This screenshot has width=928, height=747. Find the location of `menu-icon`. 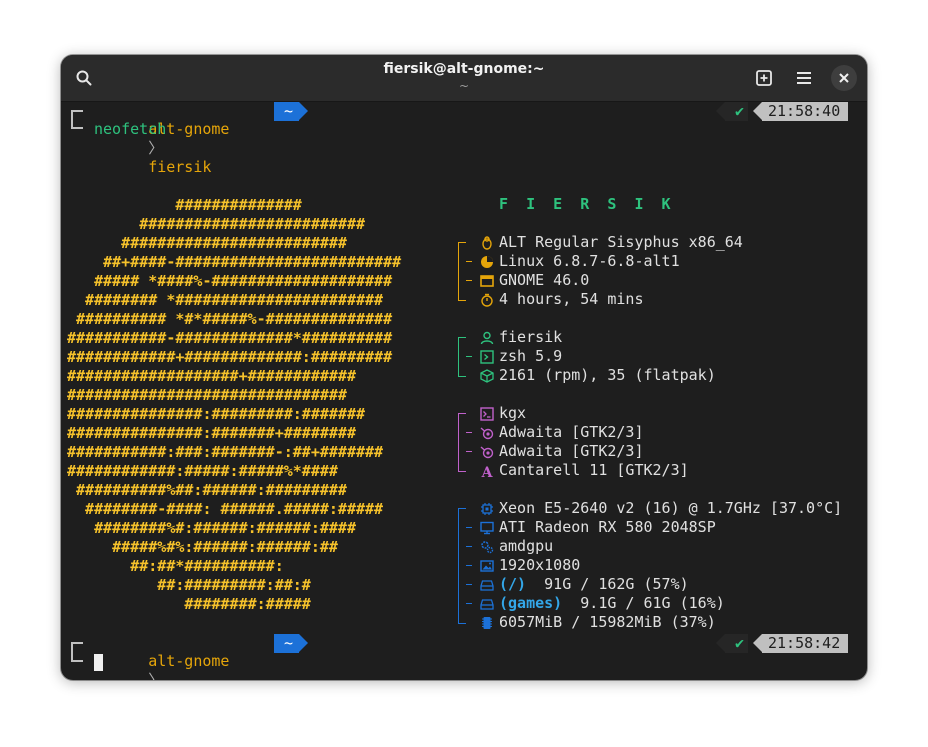

menu-icon is located at coordinates (804, 78).